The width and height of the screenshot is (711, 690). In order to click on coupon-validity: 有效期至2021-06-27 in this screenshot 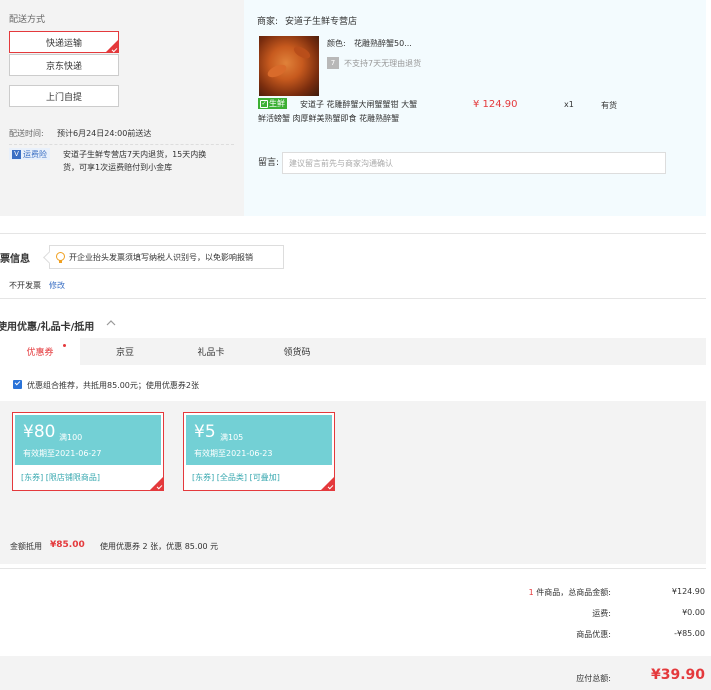, I will do `click(62, 453)`.